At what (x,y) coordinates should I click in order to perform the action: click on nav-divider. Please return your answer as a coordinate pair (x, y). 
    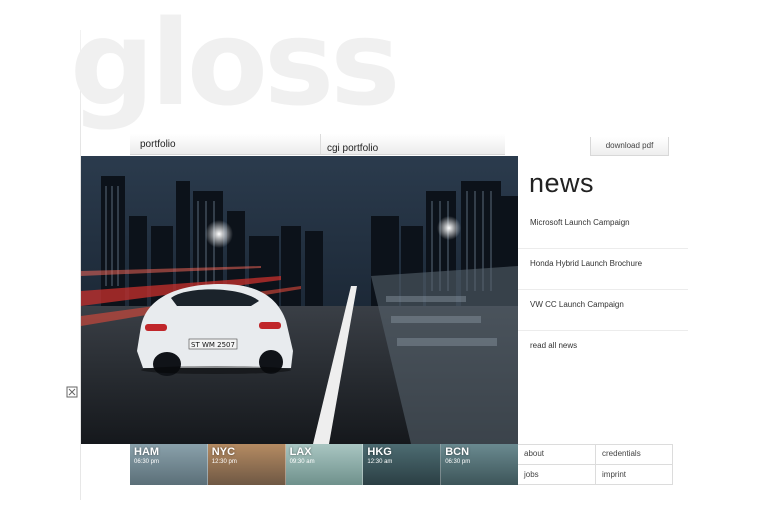
    Looking at the image, I should click on (320, 144).